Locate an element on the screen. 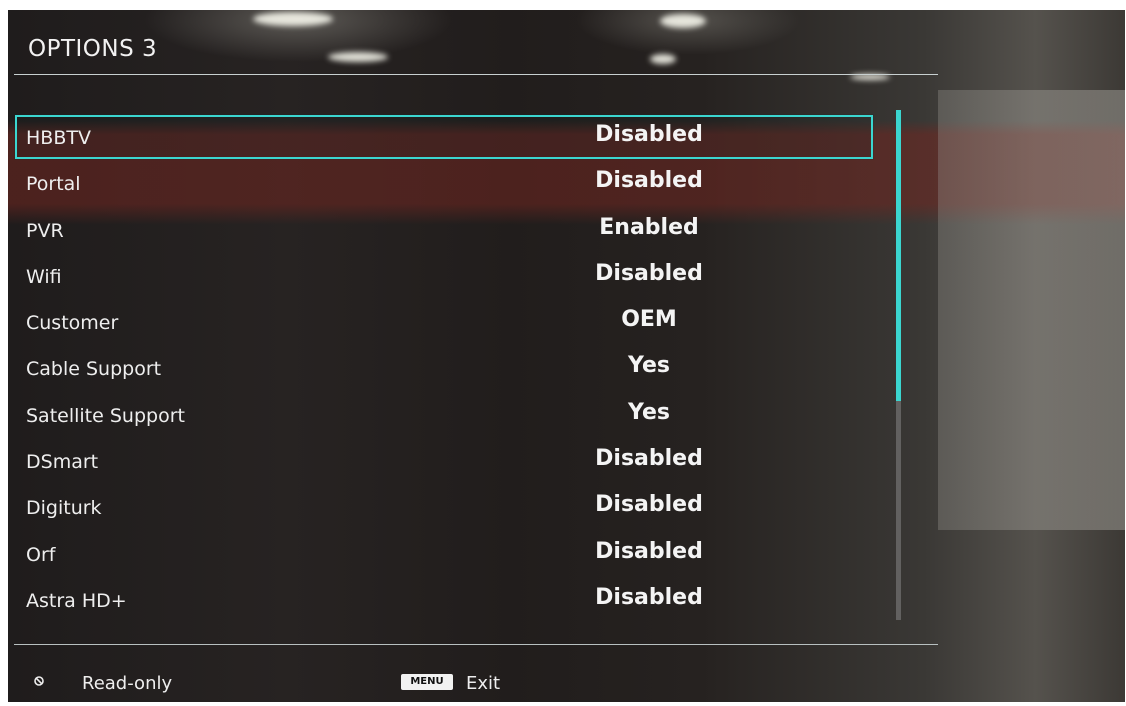 The image size is (1126, 706). option-label: Digiturk is located at coordinates (64, 508).